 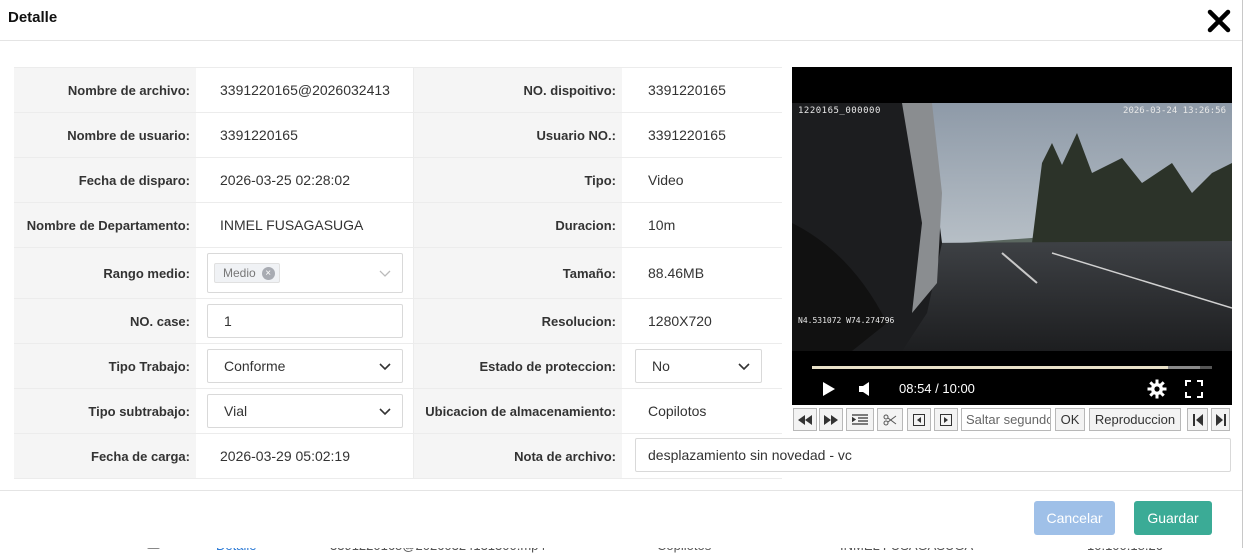 What do you see at coordinates (305, 90) in the screenshot?
I see `file-name-value: 3391220165@2026032413` at bounding box center [305, 90].